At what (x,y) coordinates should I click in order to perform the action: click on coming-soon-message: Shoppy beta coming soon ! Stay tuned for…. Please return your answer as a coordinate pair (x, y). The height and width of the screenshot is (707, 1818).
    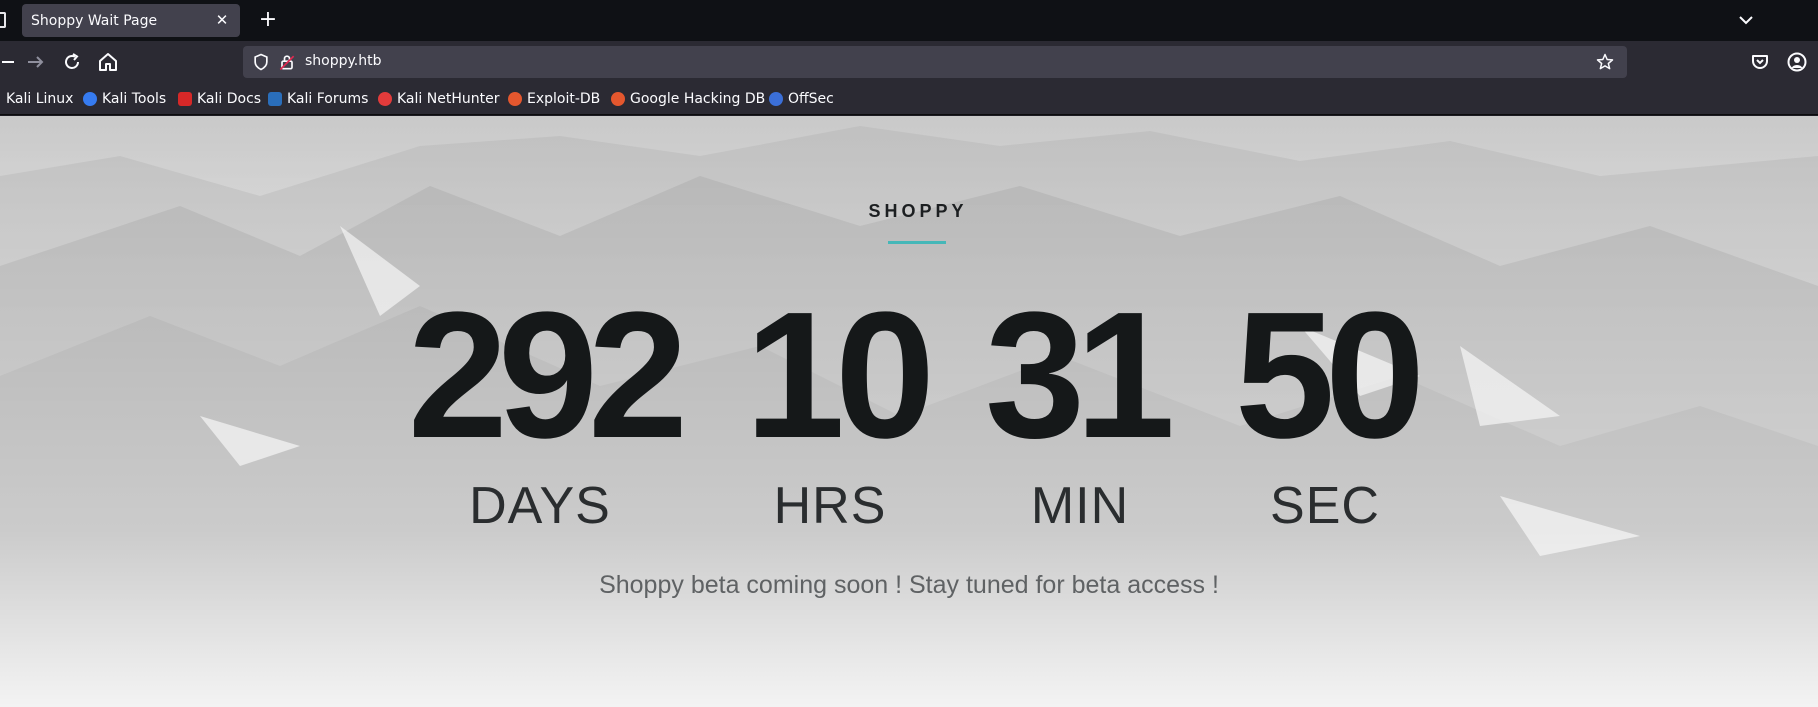
    Looking at the image, I should click on (909, 585).